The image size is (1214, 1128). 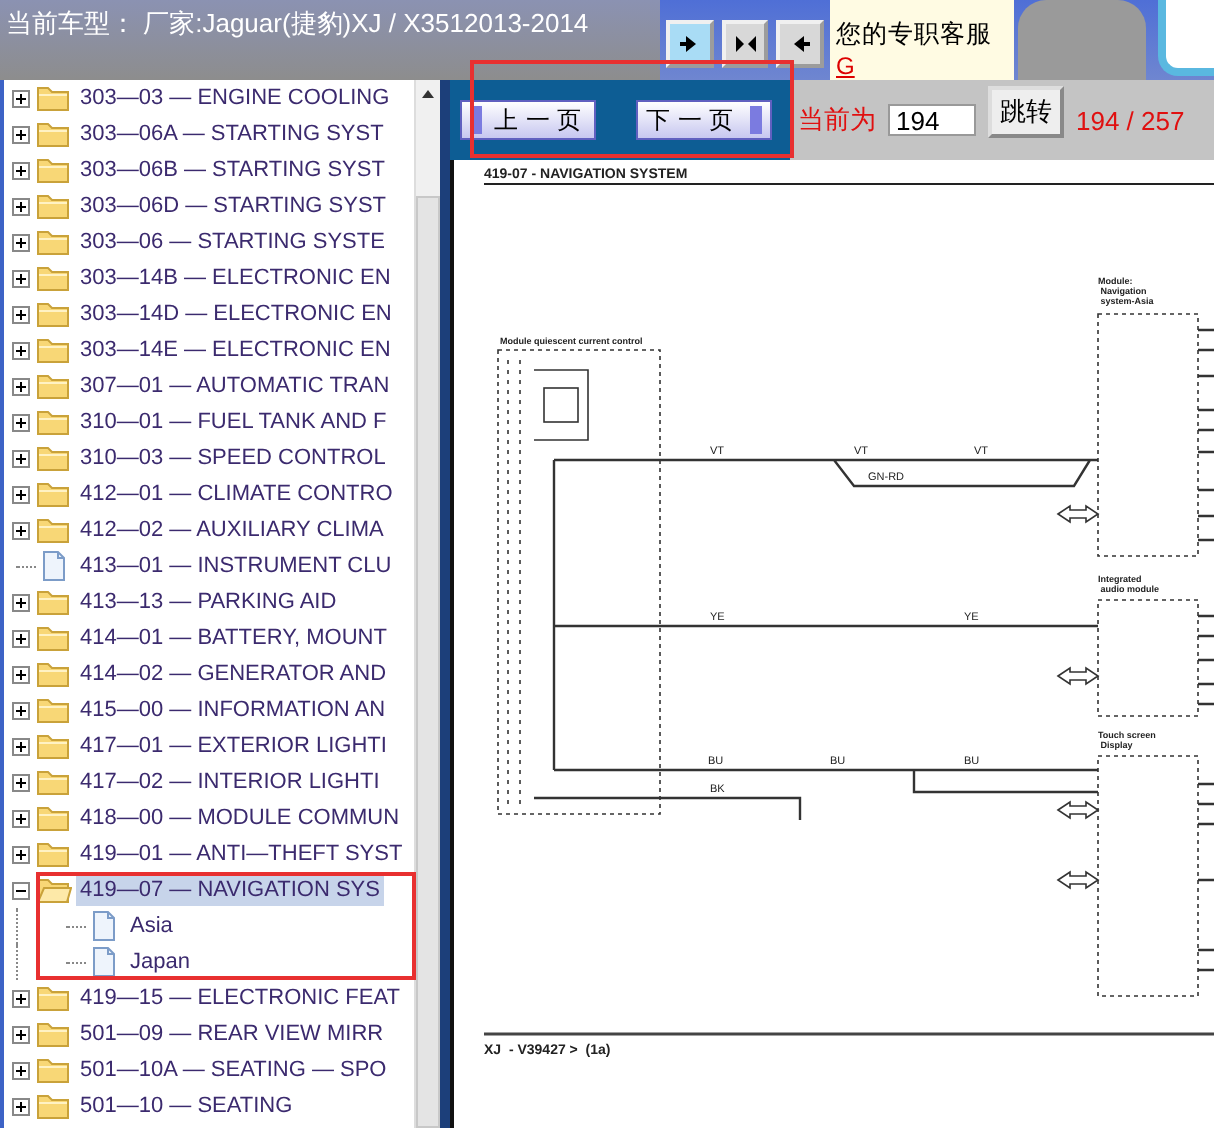 I want to click on jump-button: 跳转, so click(x=1026, y=112).